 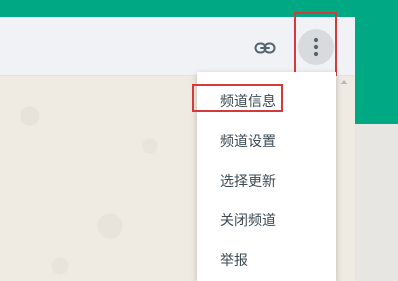 What do you see at coordinates (344, 82) in the screenshot?
I see `scroll-up-indicator` at bounding box center [344, 82].